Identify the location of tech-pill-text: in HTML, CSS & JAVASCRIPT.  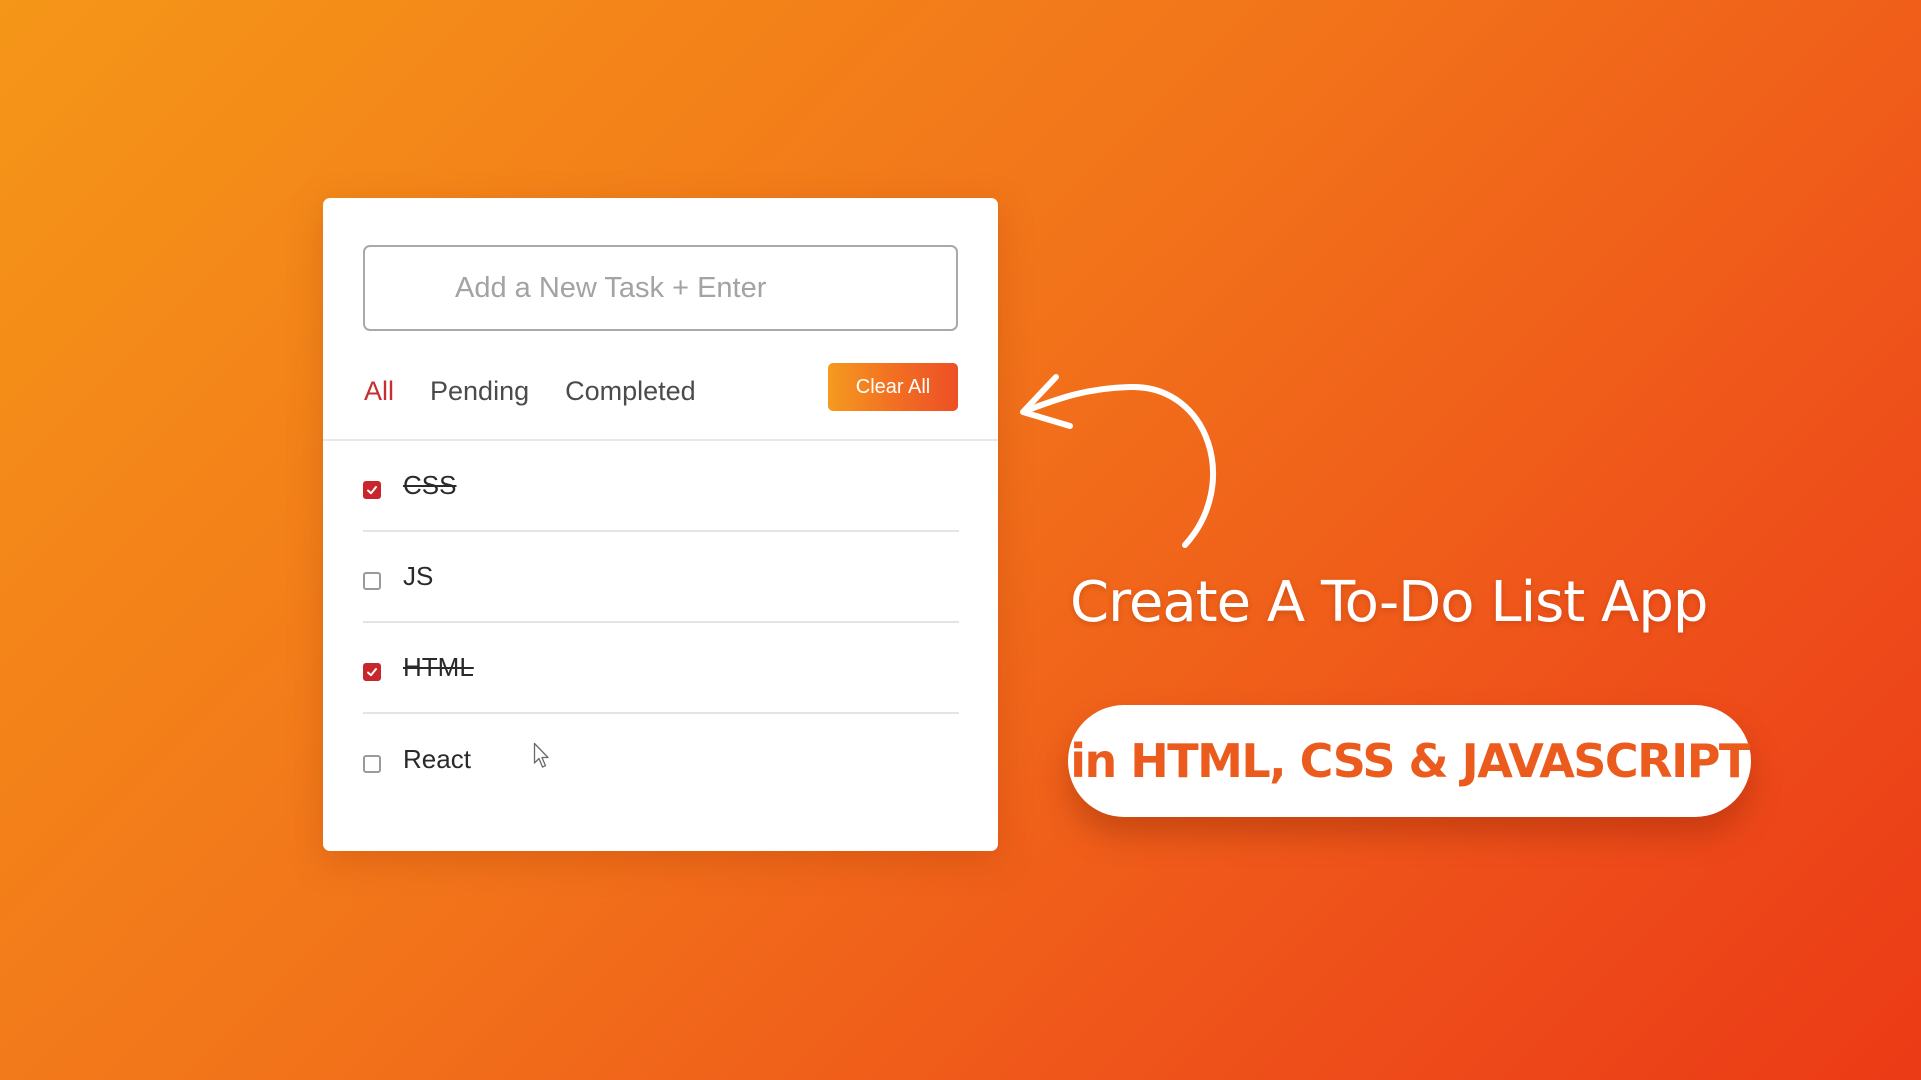
(1410, 761).